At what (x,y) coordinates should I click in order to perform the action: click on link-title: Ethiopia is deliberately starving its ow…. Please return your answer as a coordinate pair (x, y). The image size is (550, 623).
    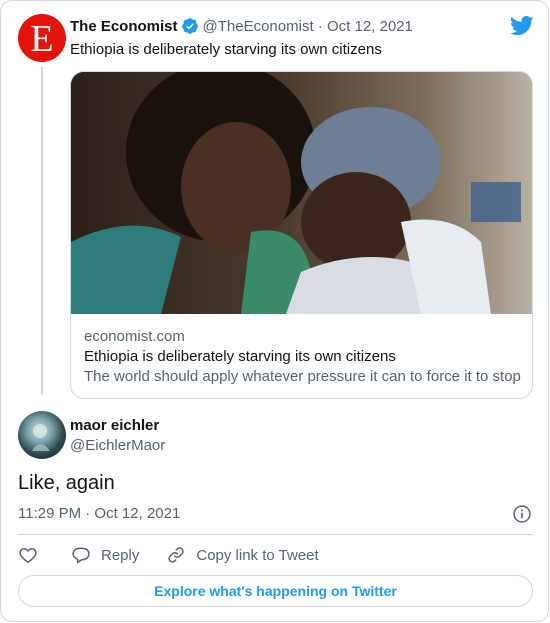
    Looking at the image, I should click on (240, 356).